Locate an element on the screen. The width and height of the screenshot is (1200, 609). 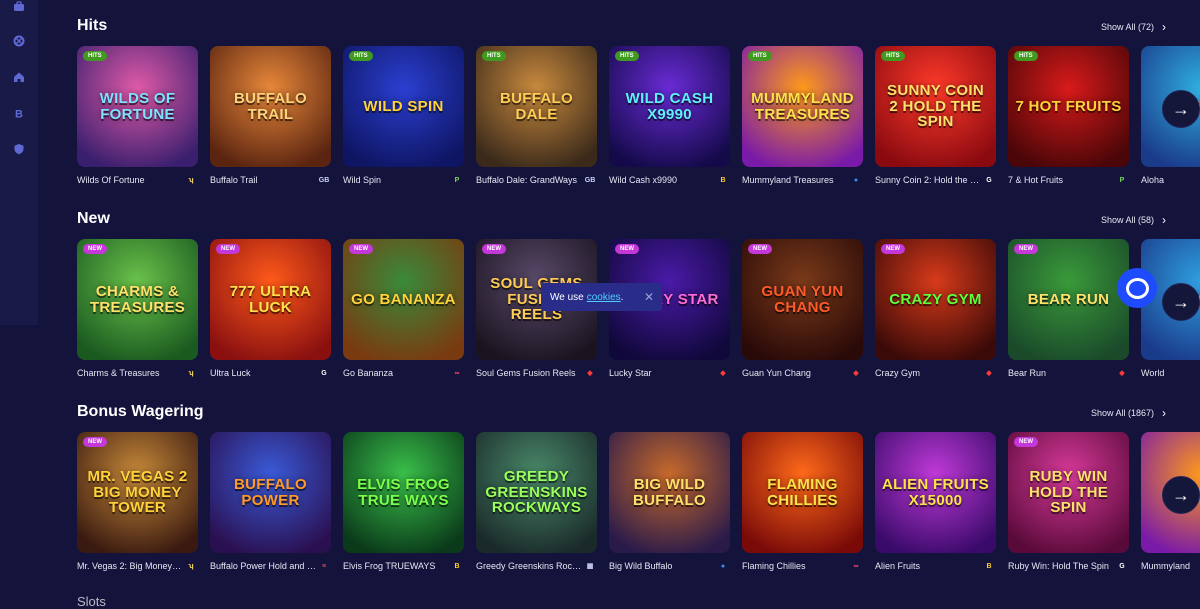
game-name: Wilds Of Fortune is located at coordinates (111, 180).